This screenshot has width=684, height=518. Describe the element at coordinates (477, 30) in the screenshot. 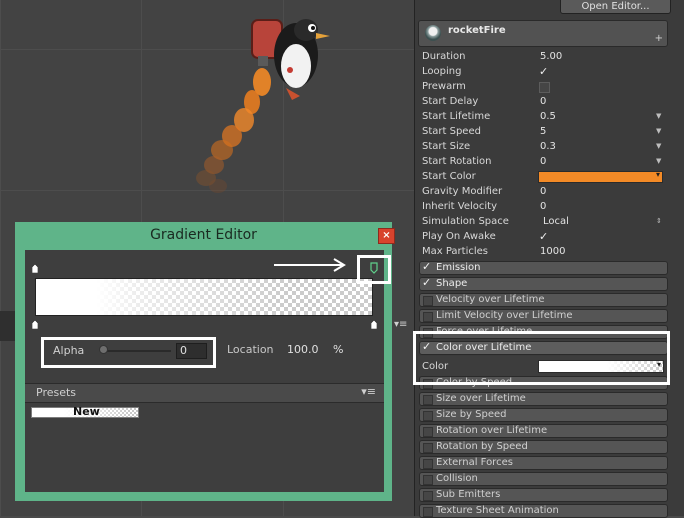

I see `particle-system-name: rocketFire` at that location.